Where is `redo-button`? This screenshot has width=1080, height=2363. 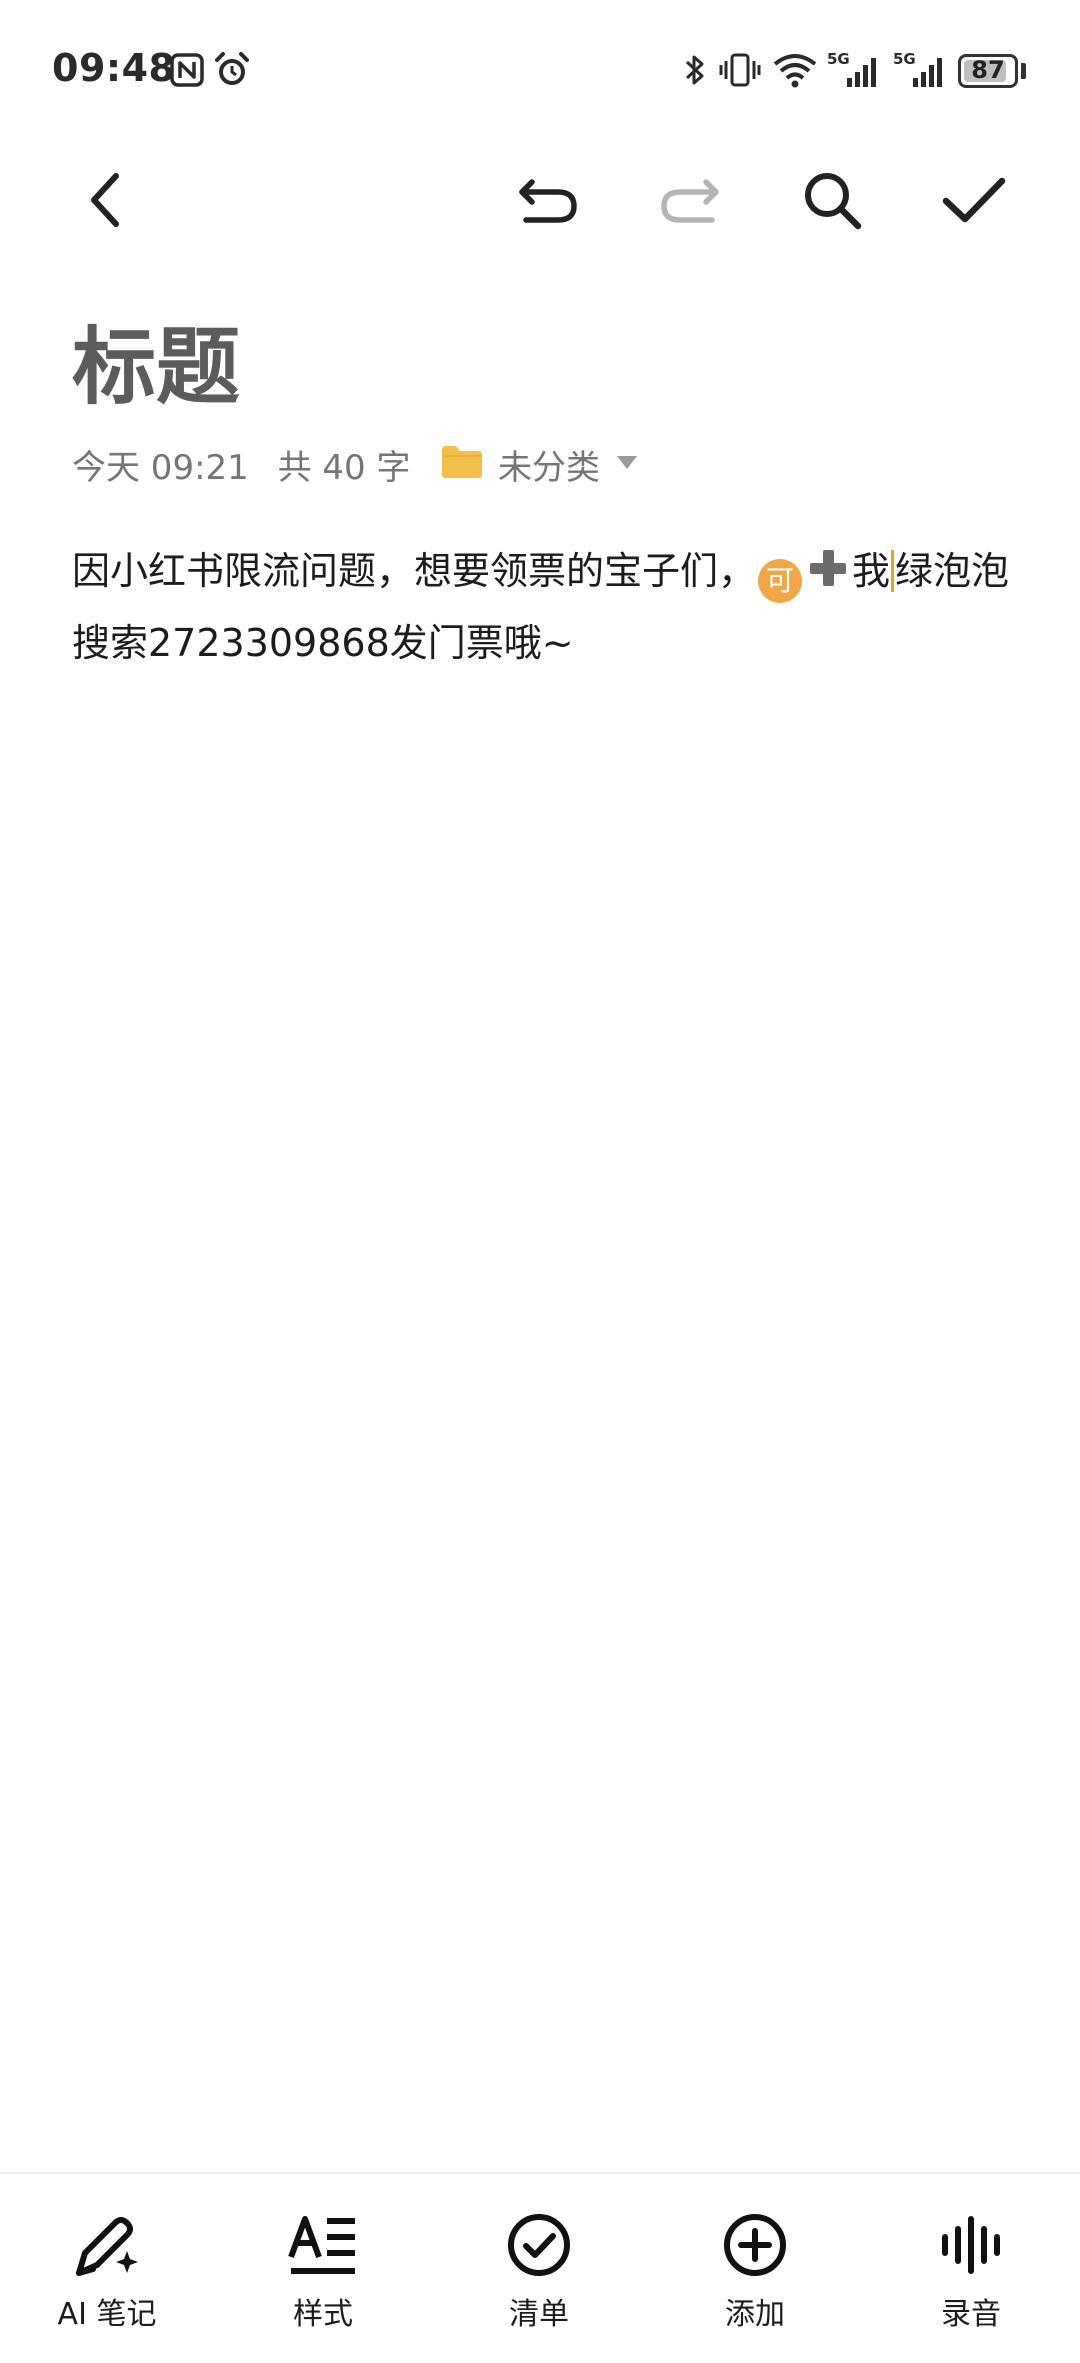 redo-button is located at coordinates (690, 200).